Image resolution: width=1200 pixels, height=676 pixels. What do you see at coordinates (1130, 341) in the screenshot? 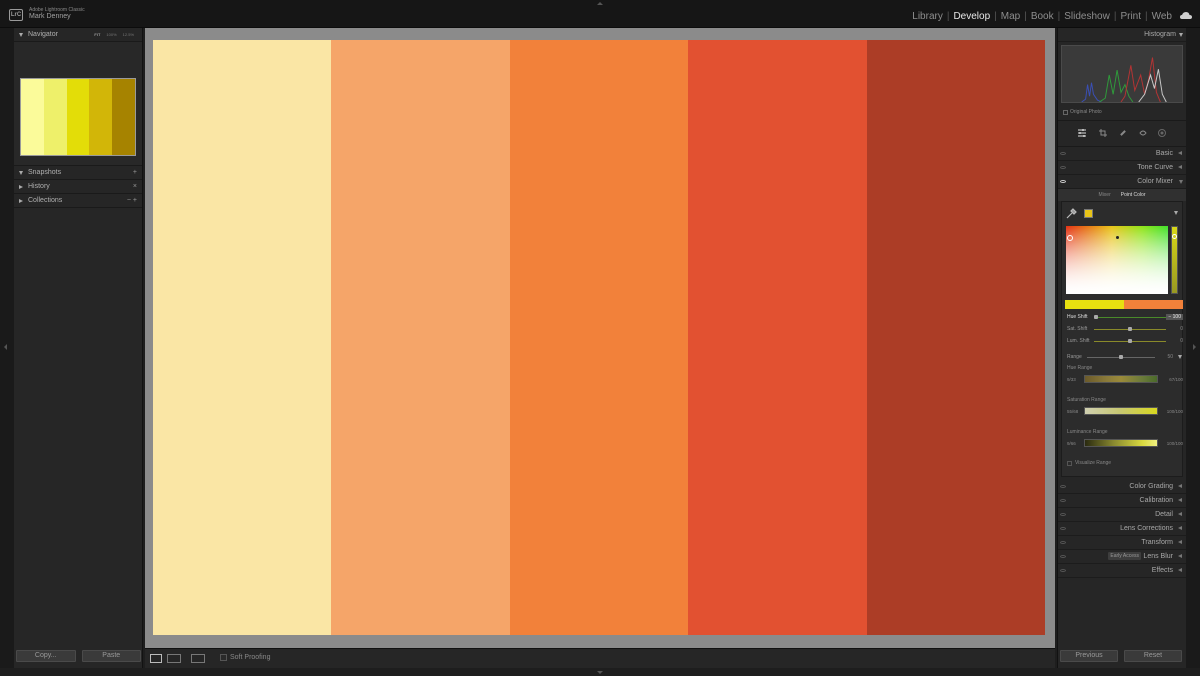
I see `lum-shift-thumb` at bounding box center [1130, 341].